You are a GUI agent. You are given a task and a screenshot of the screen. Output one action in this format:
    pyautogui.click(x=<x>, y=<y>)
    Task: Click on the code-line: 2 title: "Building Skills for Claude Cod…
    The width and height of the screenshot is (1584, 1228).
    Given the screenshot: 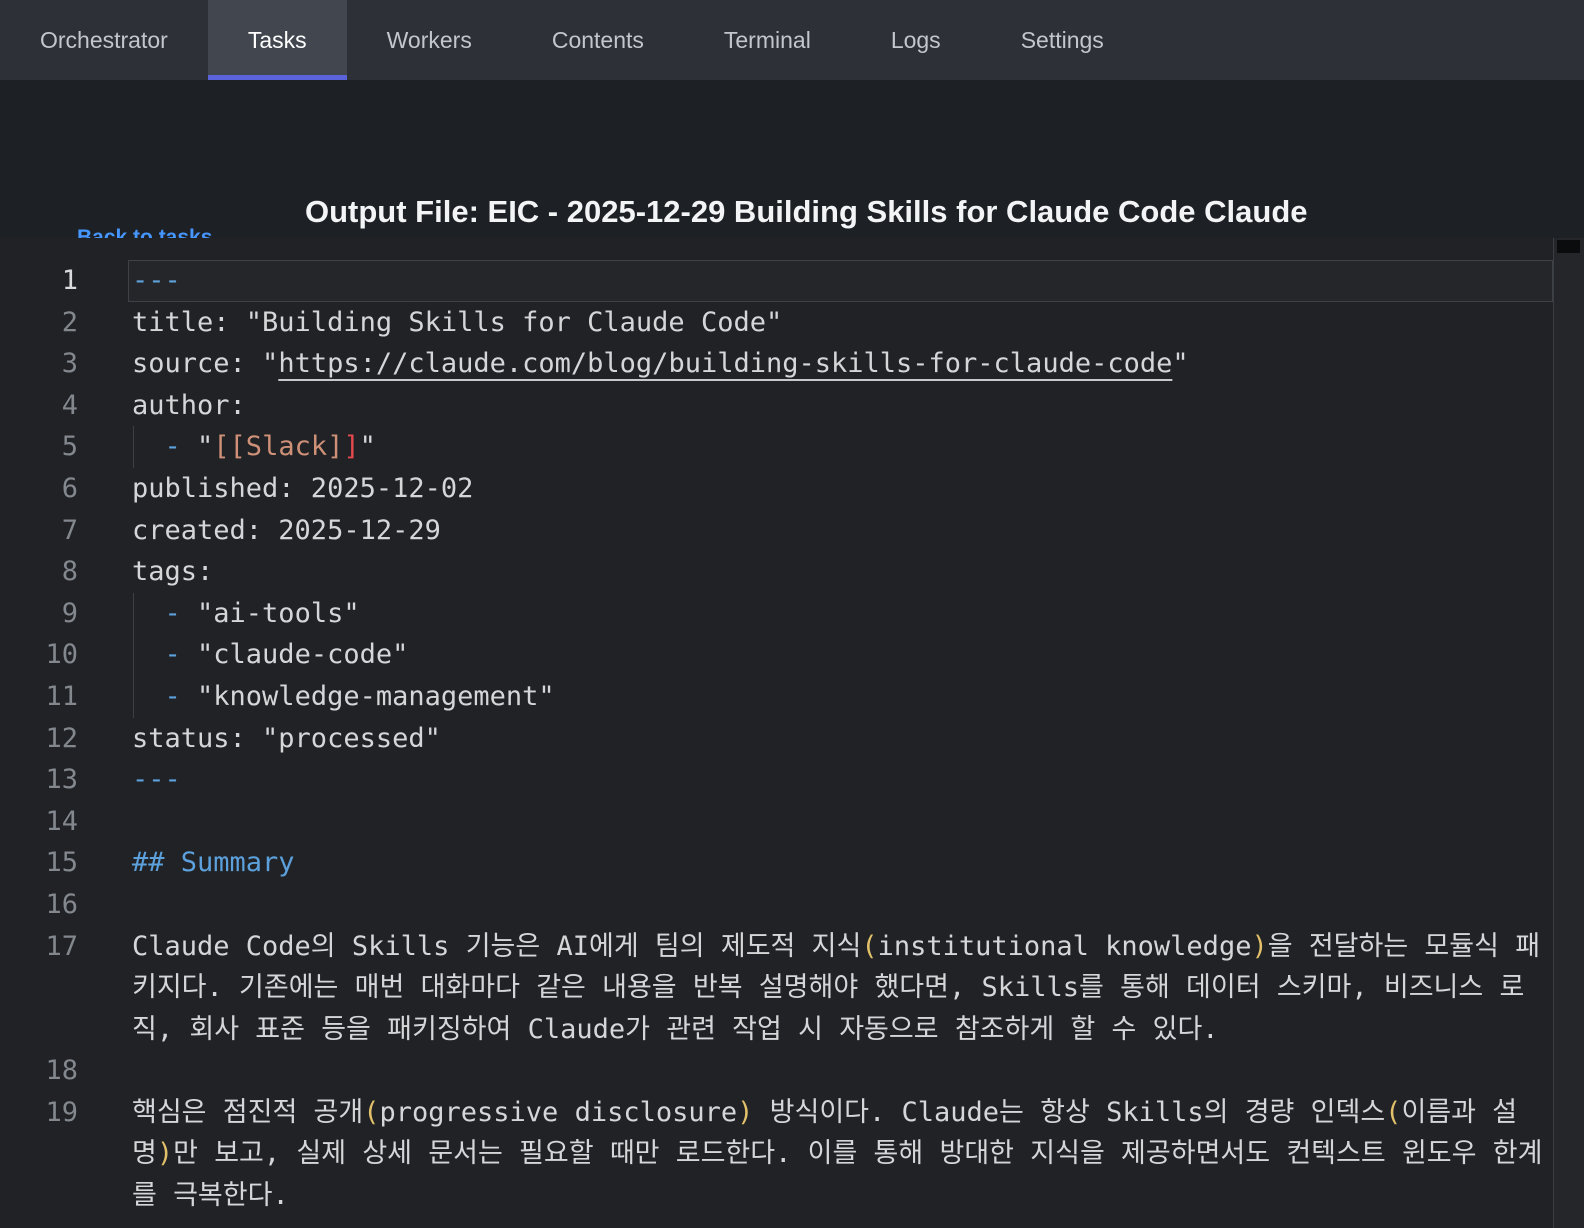 What is the action you would take?
    pyautogui.click(x=776, y=323)
    